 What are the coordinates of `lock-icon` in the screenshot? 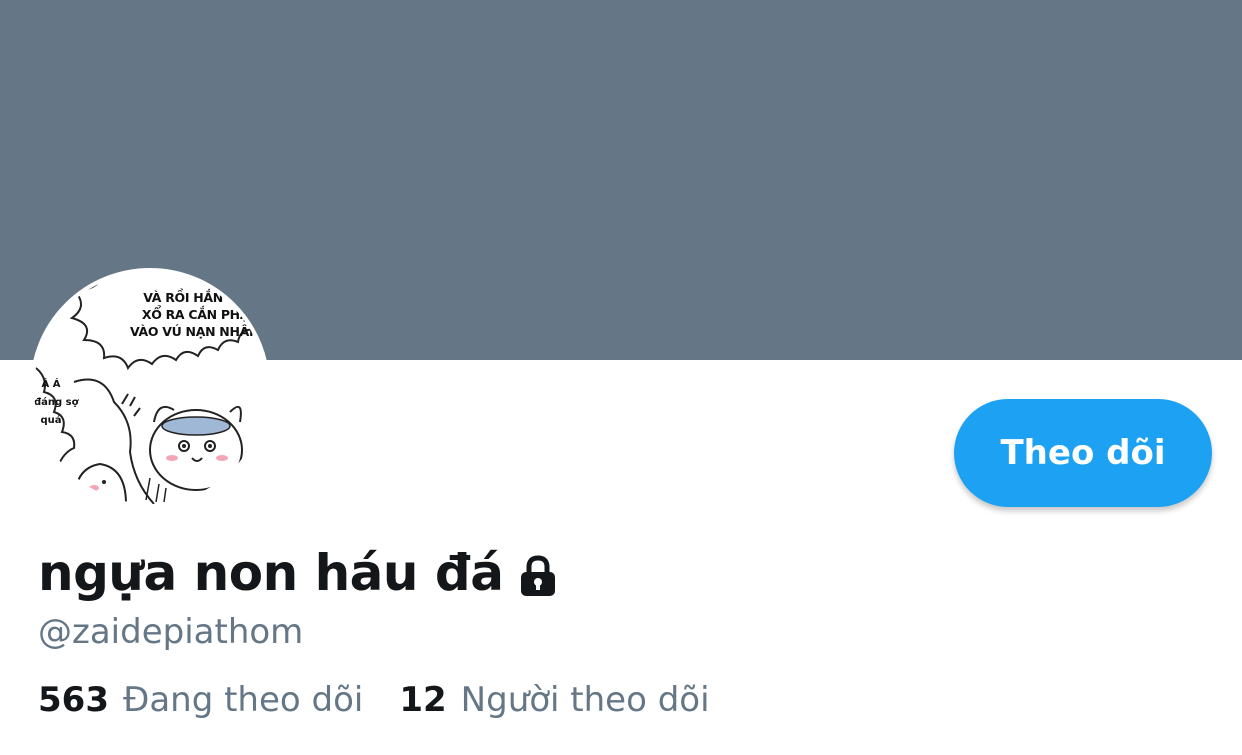 It's located at (538, 578).